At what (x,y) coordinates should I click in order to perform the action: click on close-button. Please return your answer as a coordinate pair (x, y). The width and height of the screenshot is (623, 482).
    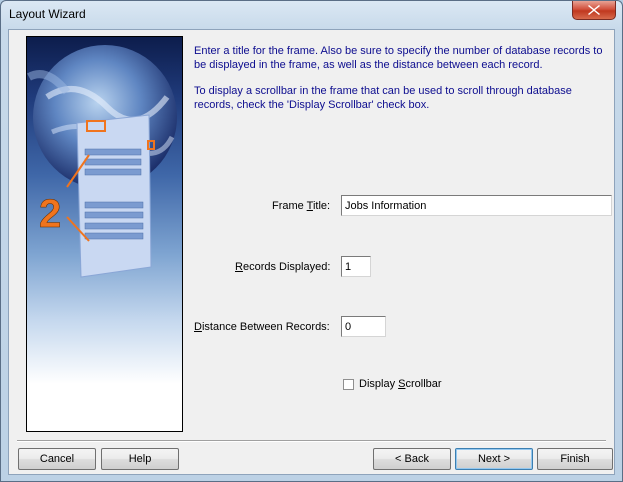
    Looking at the image, I should click on (594, 10).